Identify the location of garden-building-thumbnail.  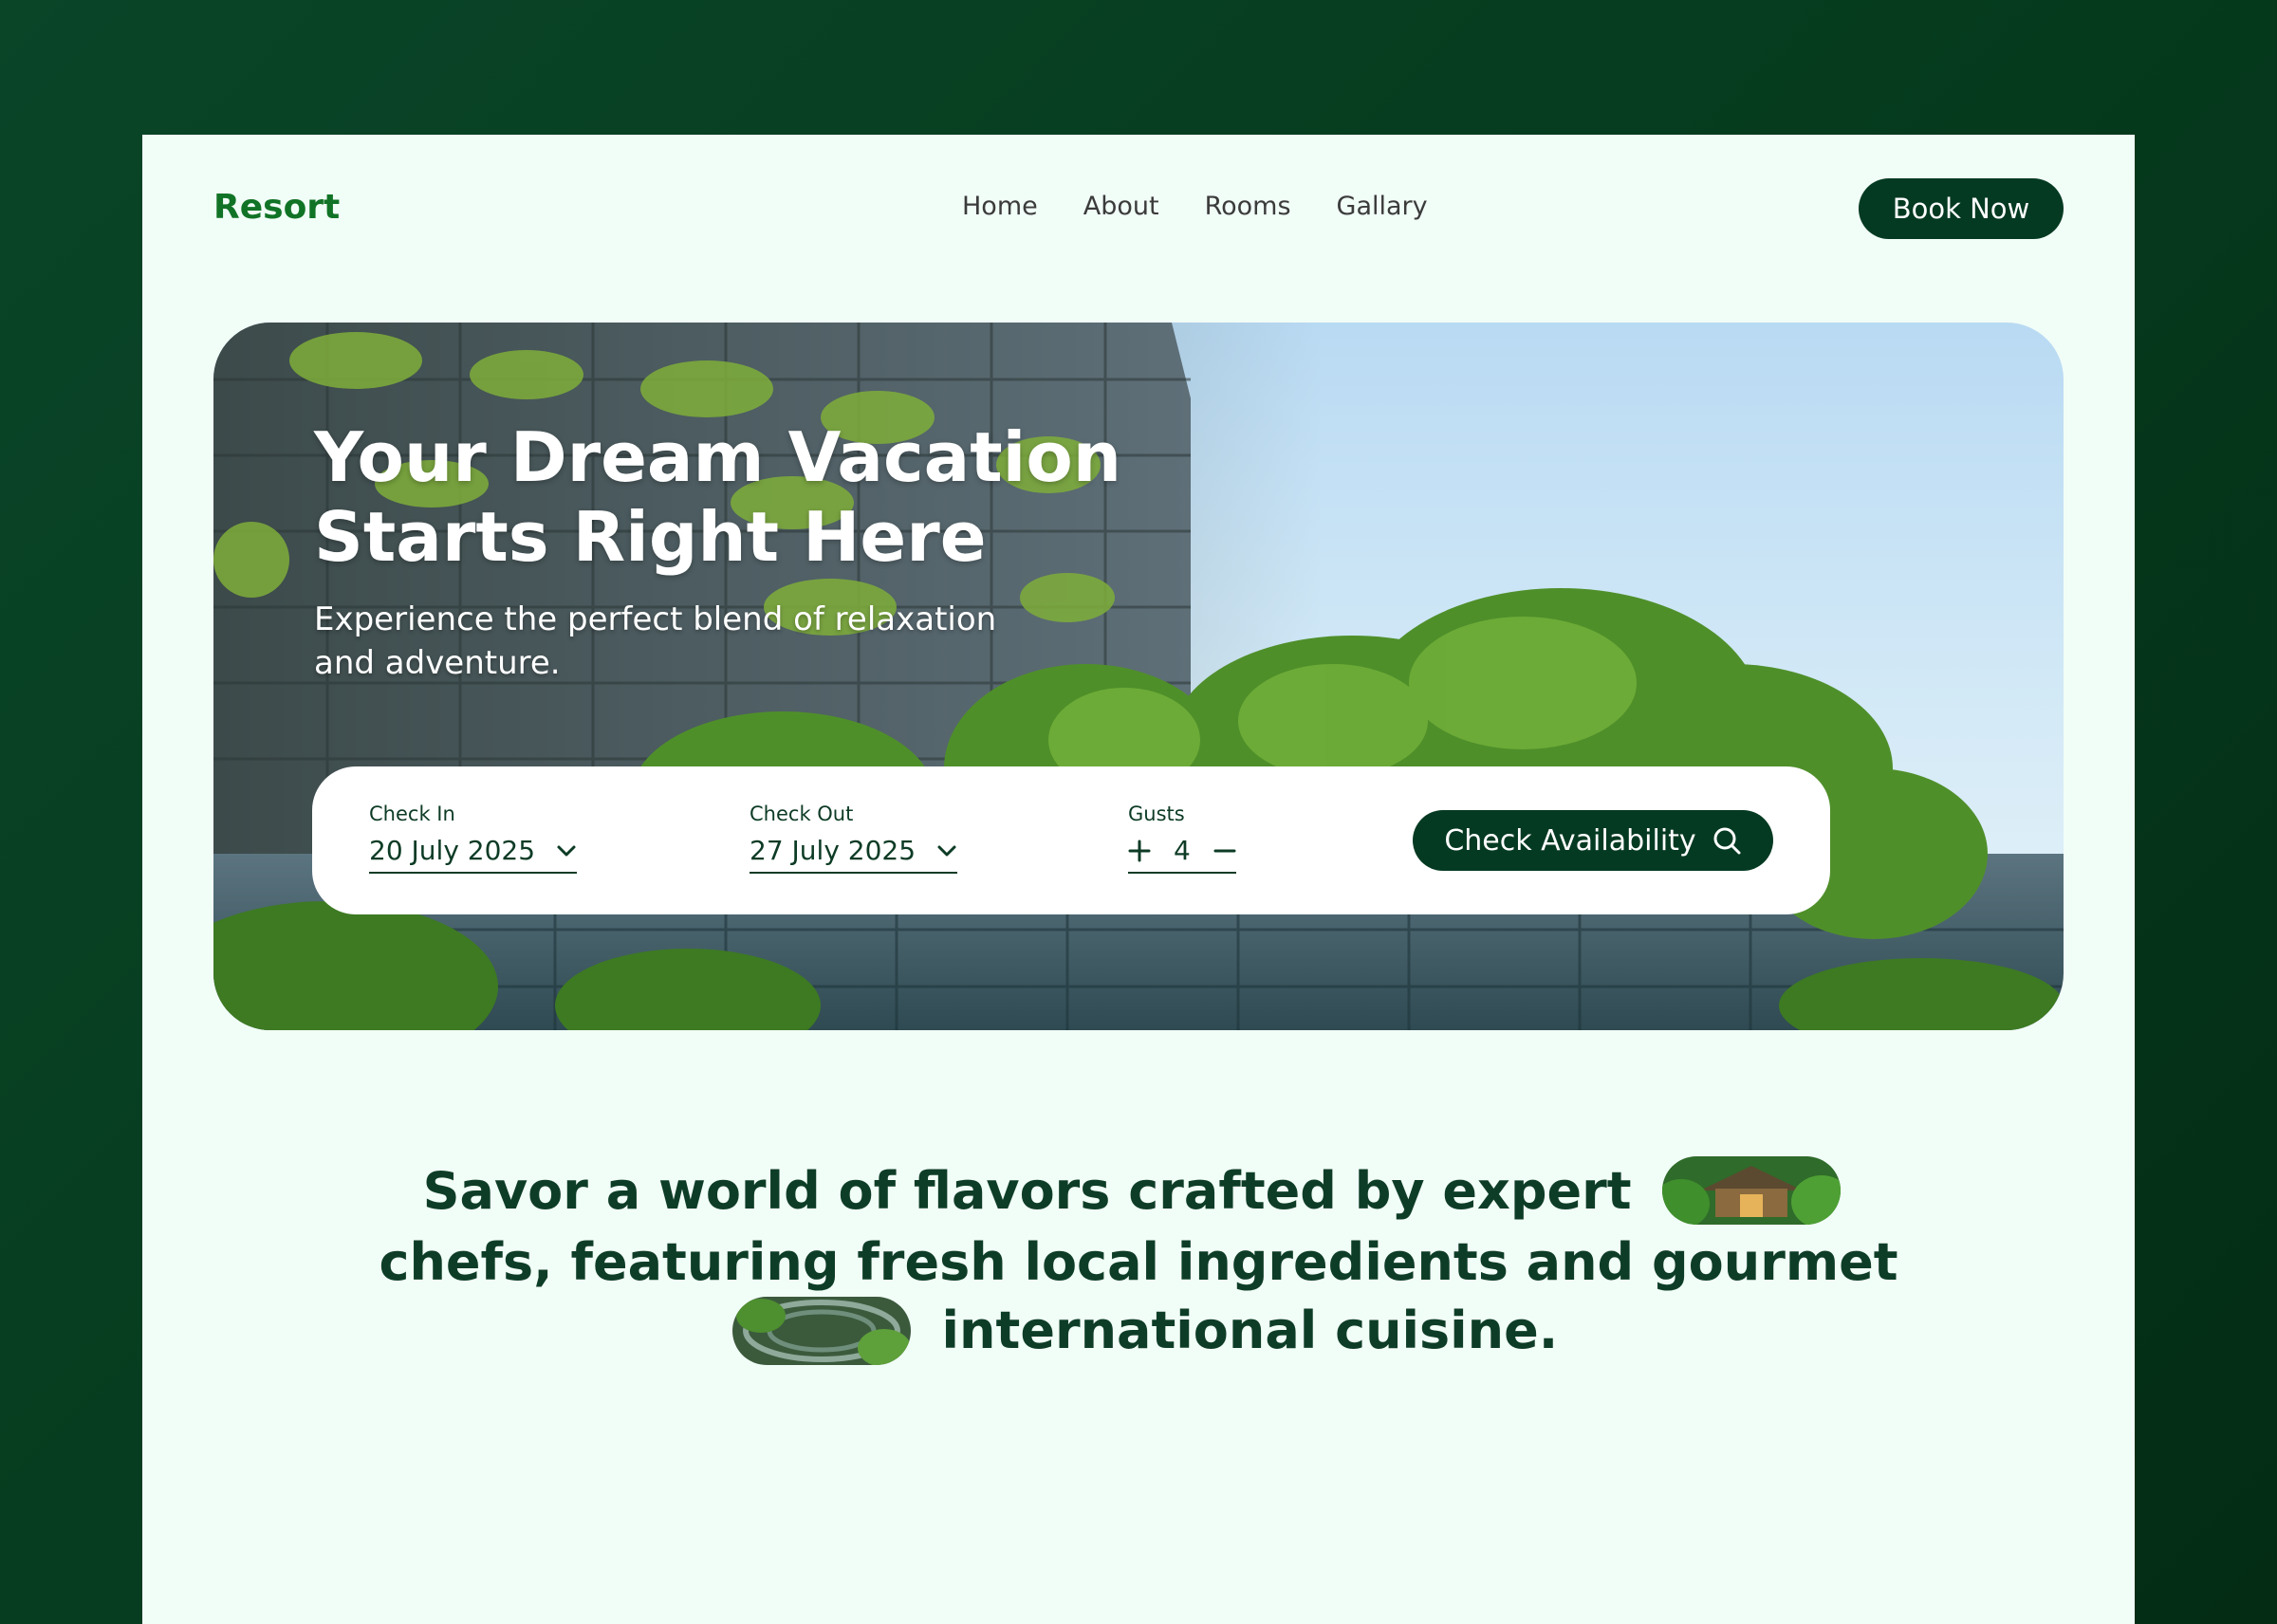
(821, 1330).